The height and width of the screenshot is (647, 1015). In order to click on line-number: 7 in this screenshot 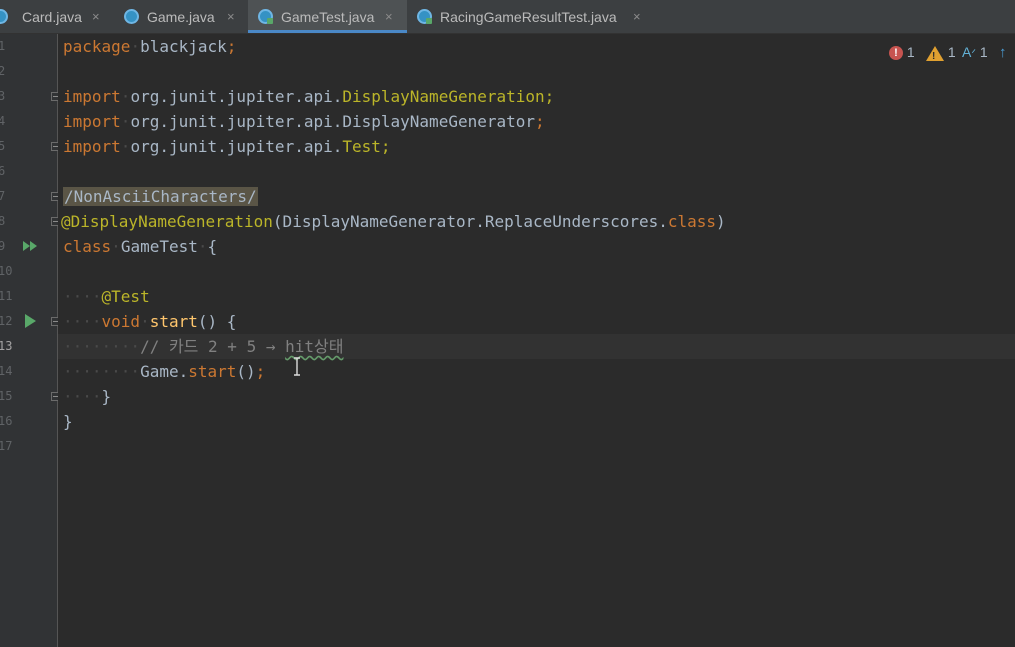, I will do `click(3, 196)`.